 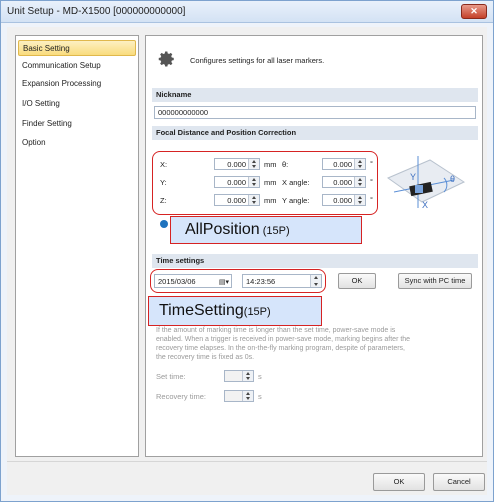 I want to click on timesetting-callout-title: TimeSetting, so click(x=201, y=310).